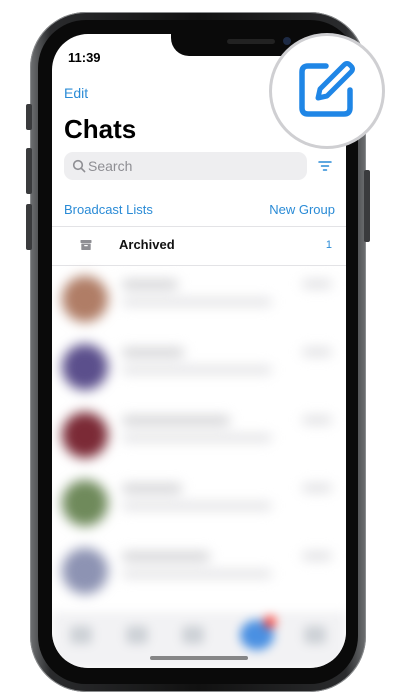  I want to click on search-icon, so click(79, 166).